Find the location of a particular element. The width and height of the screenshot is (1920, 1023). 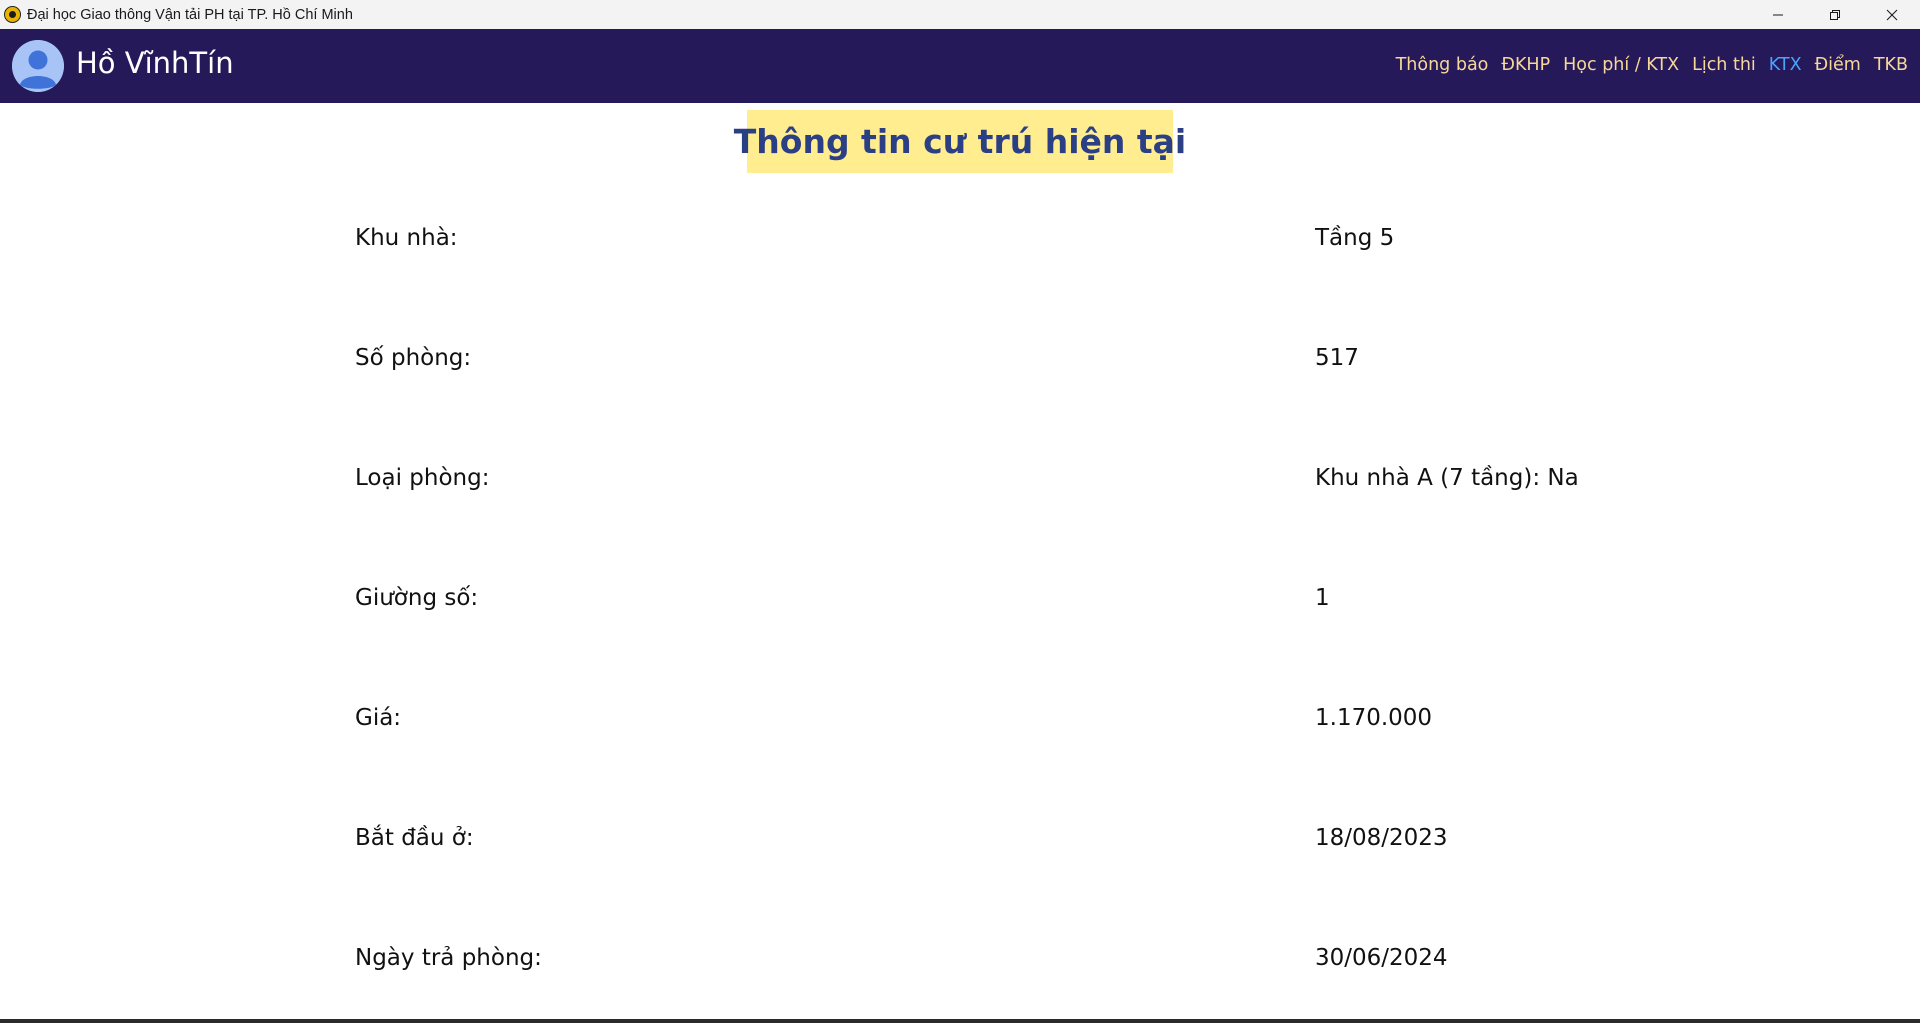

info-label: Loại phòng: is located at coordinates (422, 478).